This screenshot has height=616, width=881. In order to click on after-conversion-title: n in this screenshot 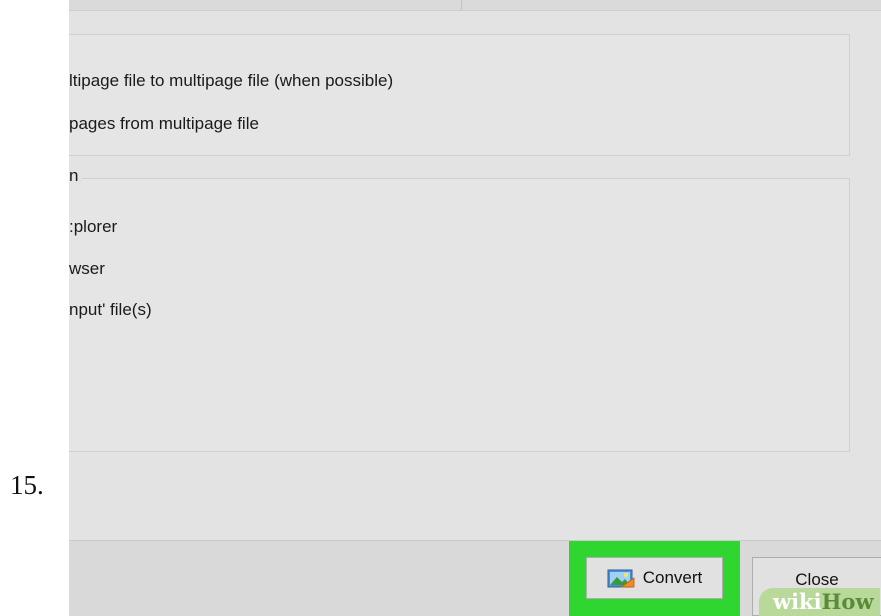, I will do `click(76, 176)`.